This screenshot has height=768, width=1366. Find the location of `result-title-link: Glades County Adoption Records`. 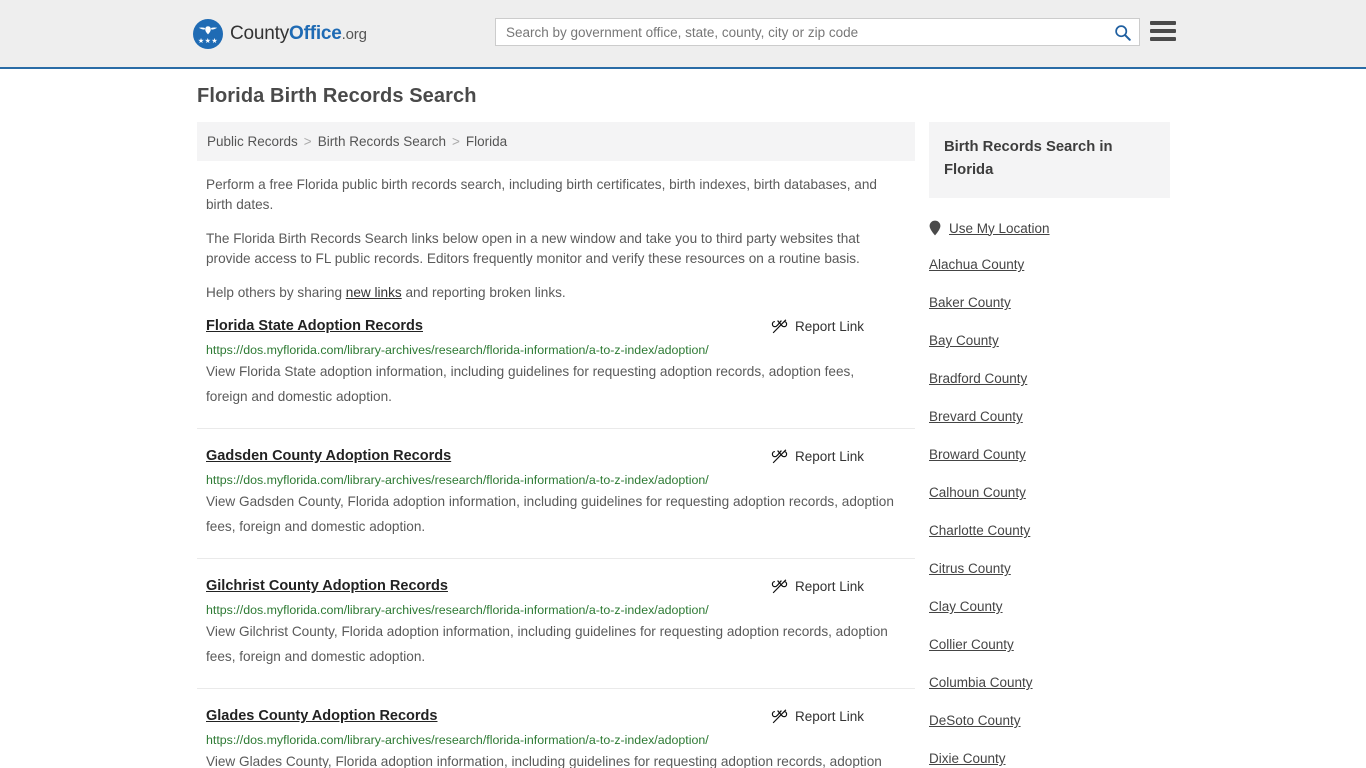

result-title-link: Glades County Adoption Records is located at coordinates (321, 716).